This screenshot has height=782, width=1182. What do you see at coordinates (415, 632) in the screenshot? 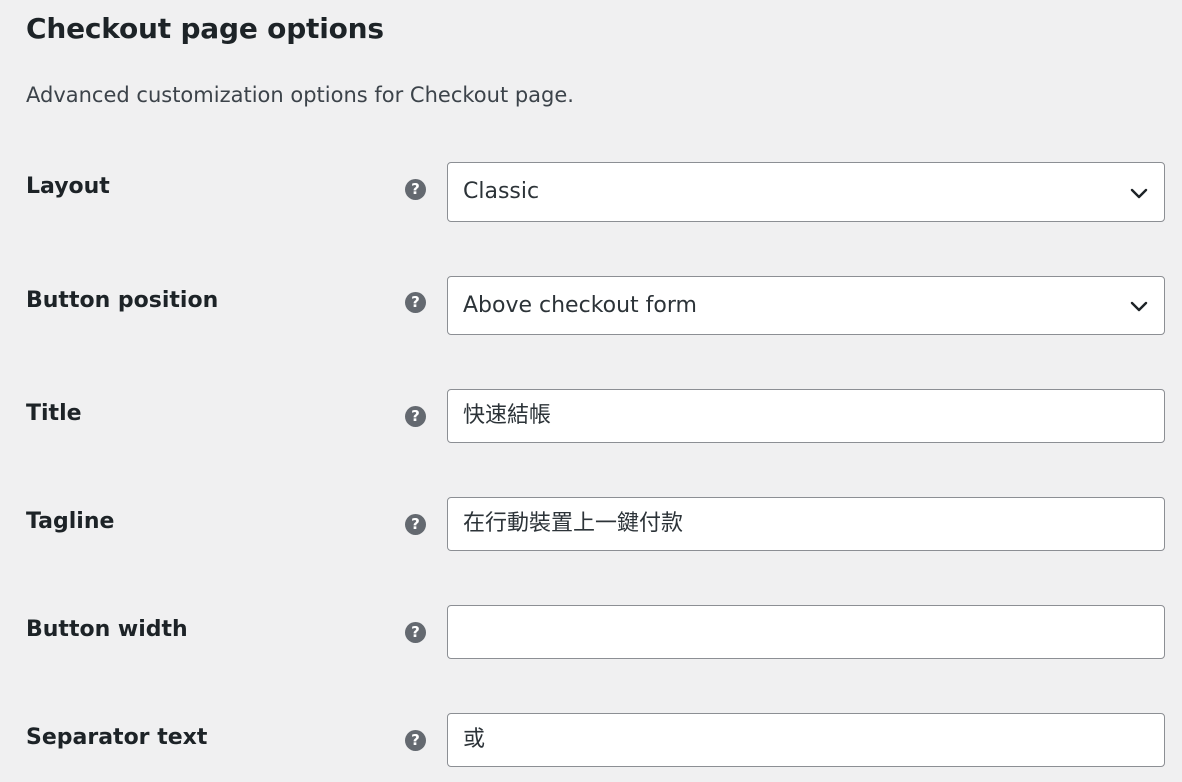
I see `button-width-help-icon: ?` at bounding box center [415, 632].